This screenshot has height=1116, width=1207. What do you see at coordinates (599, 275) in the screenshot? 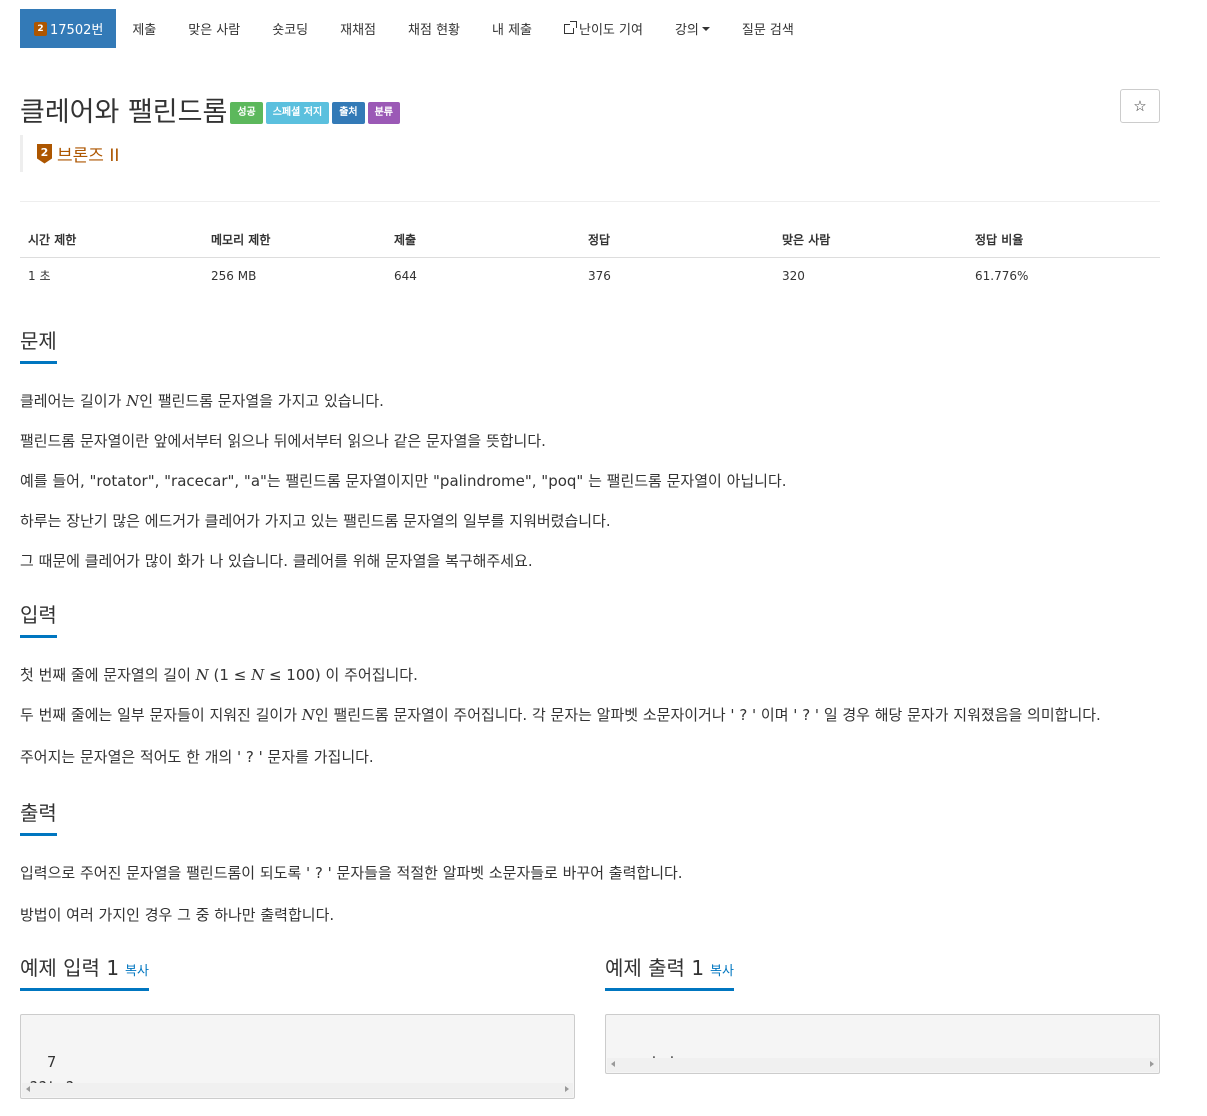
I see `value-accepted: 376` at bounding box center [599, 275].